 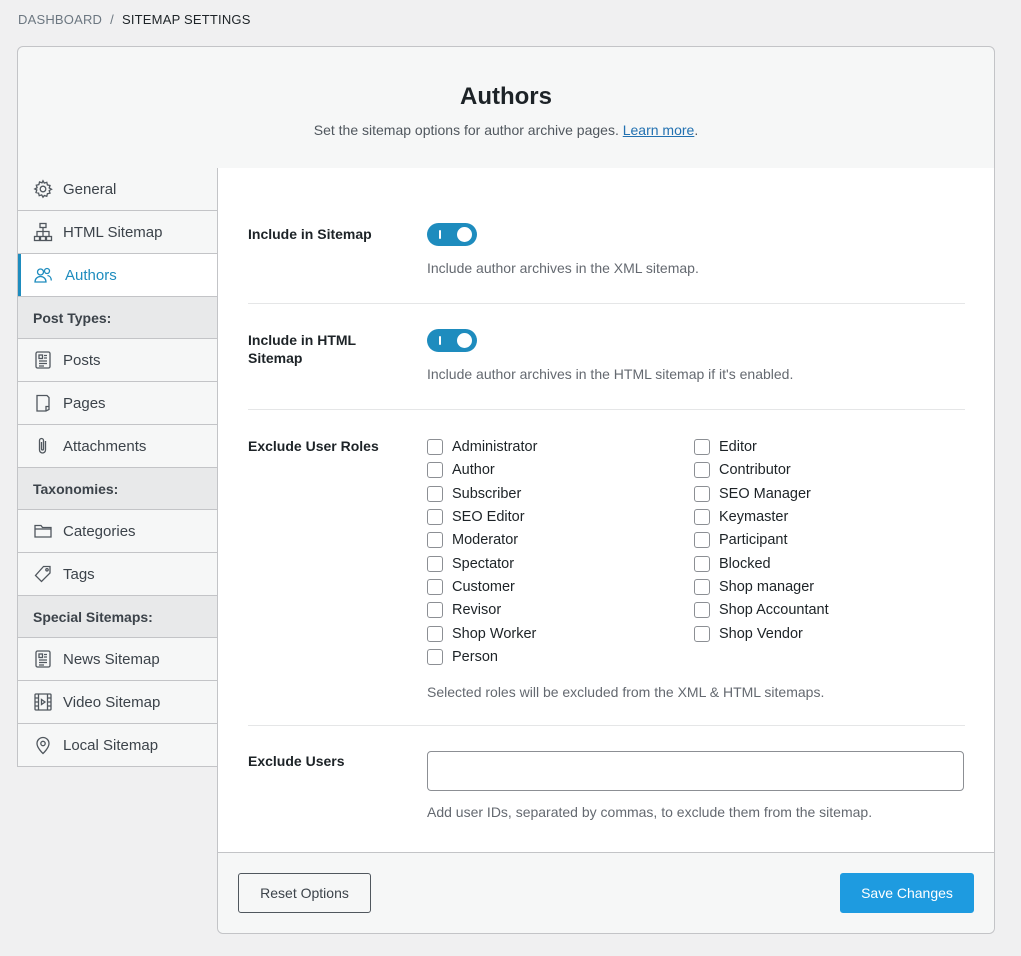 What do you see at coordinates (827, 540) in the screenshot?
I see `role-option: Participant` at bounding box center [827, 540].